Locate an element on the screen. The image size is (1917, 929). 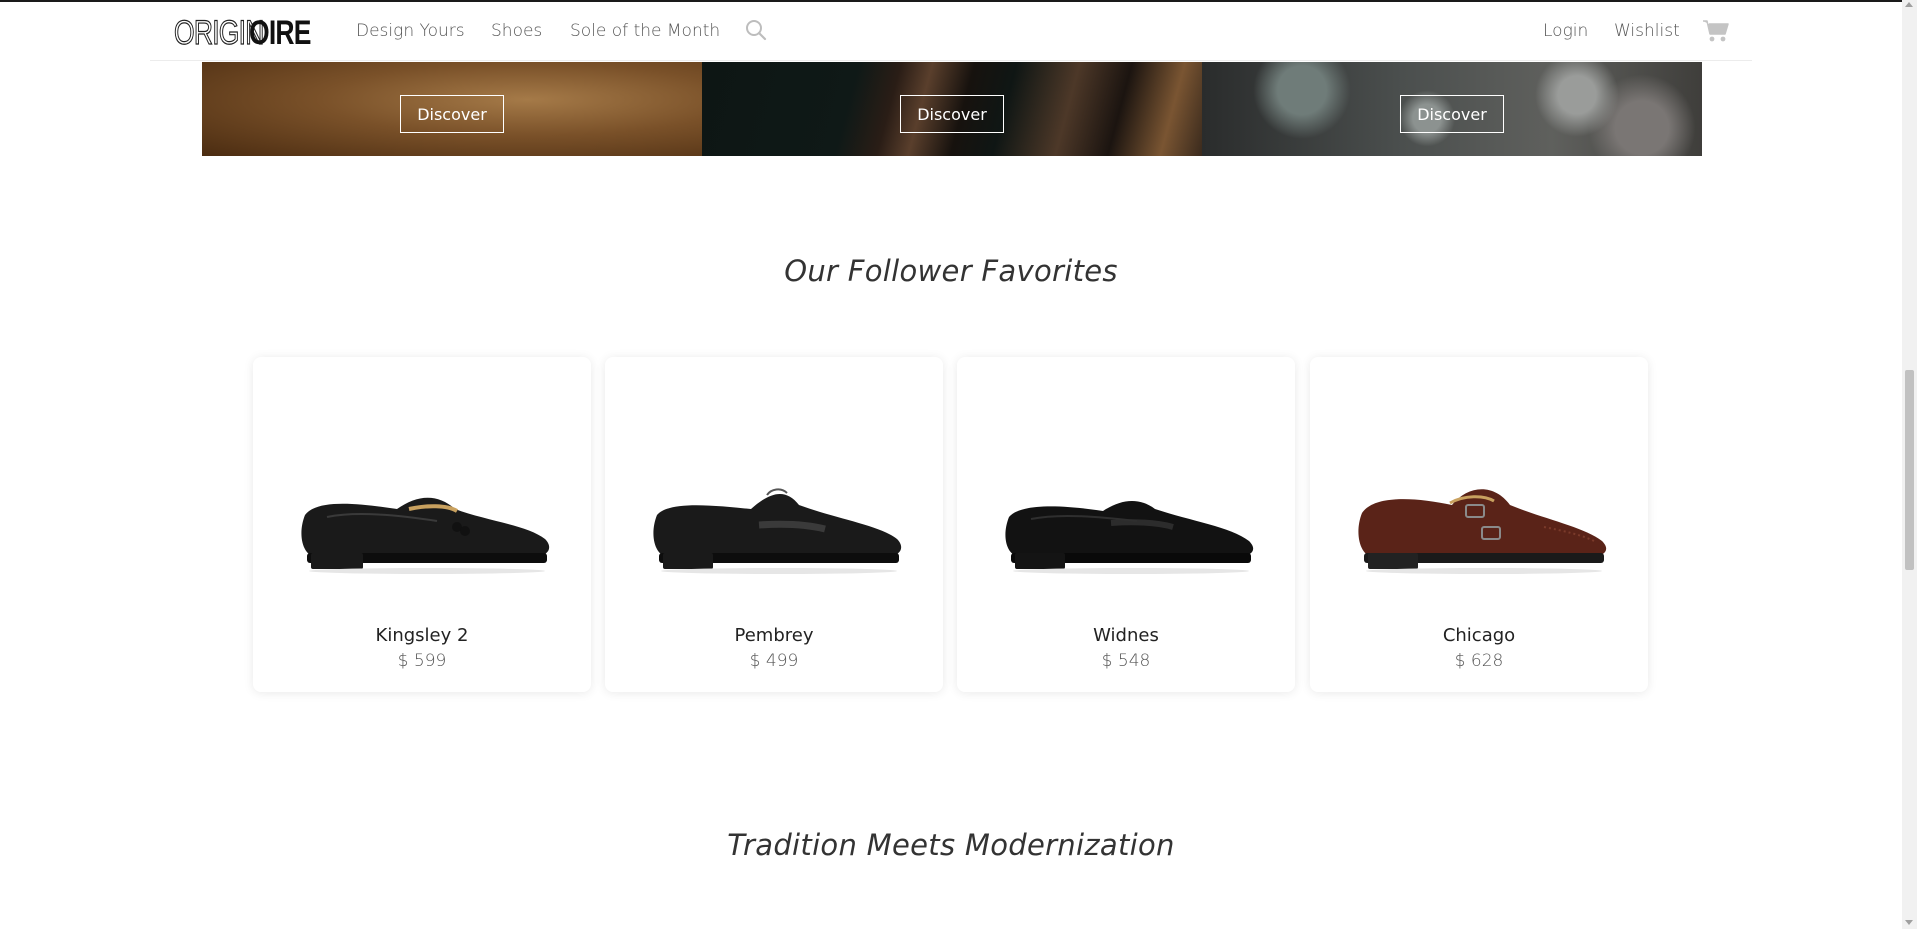
product-card: Pembrey $ 499 is located at coordinates (774, 524).